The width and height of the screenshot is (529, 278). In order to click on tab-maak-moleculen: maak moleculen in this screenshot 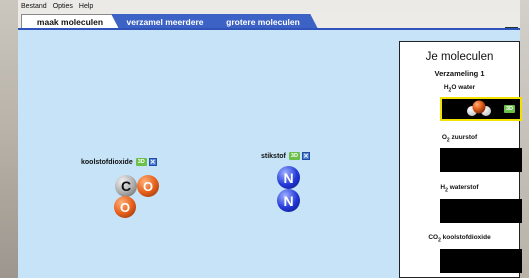, I will do `click(70, 21)`.